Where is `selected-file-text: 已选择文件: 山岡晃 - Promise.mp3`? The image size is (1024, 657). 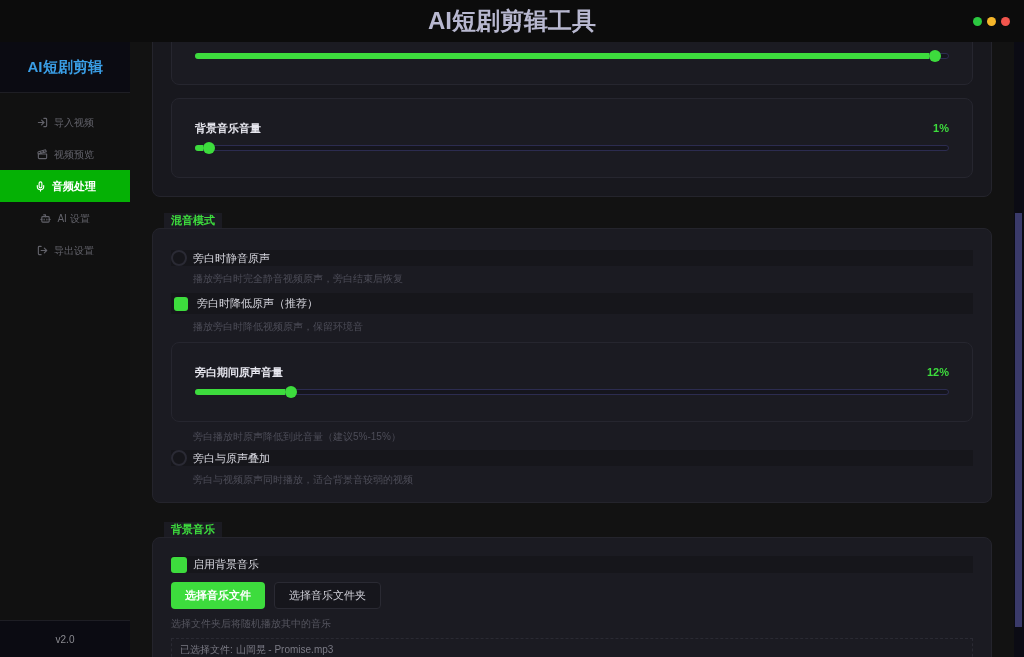 selected-file-text: 已选择文件: 山岡晃 - Promise.mp3 is located at coordinates (257, 650).